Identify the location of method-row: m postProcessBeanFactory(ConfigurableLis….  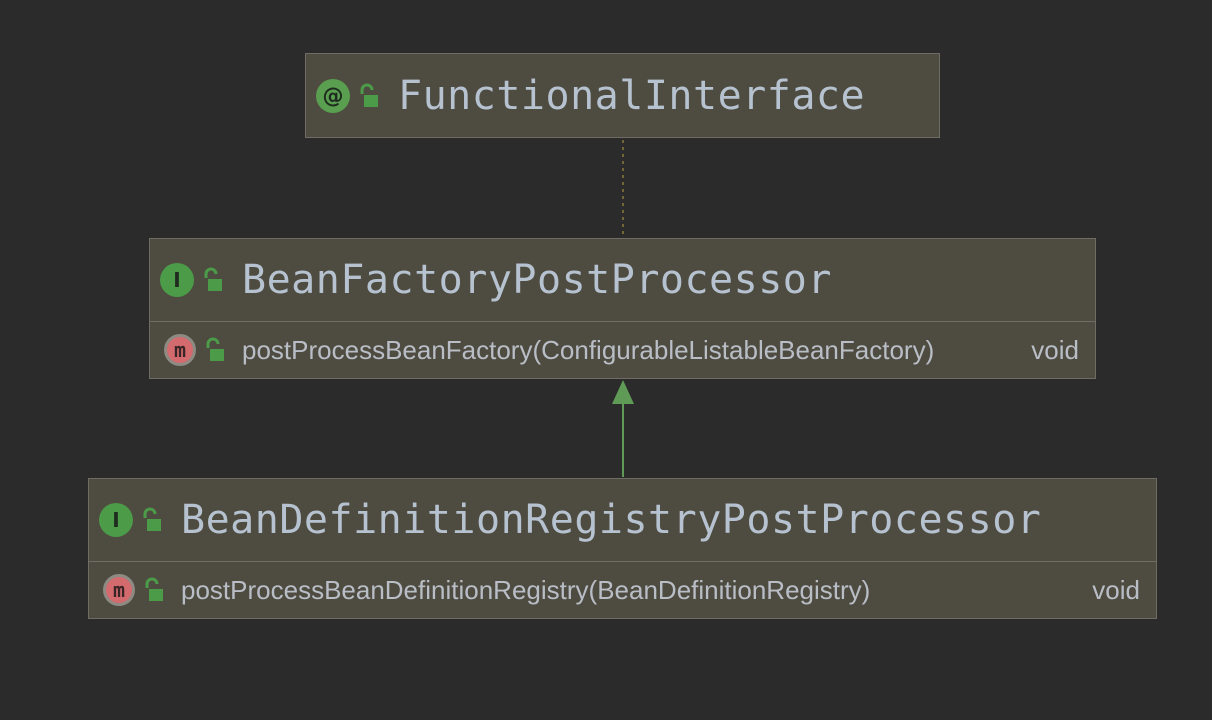
(622, 349).